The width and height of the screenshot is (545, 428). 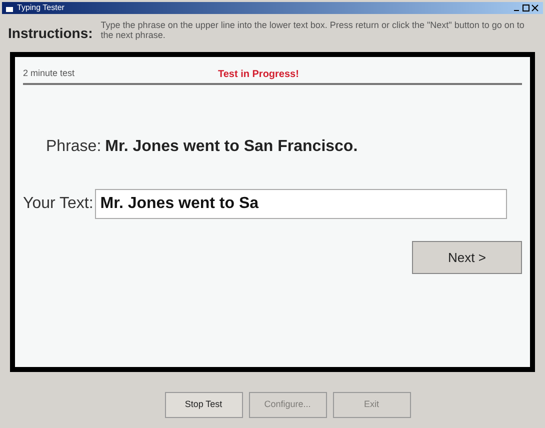 I want to click on instructions-text: Type the phrase on the upper line into the lower text box. Press return or click the "Next" button to go on to the next phrase., so click(x=313, y=30).